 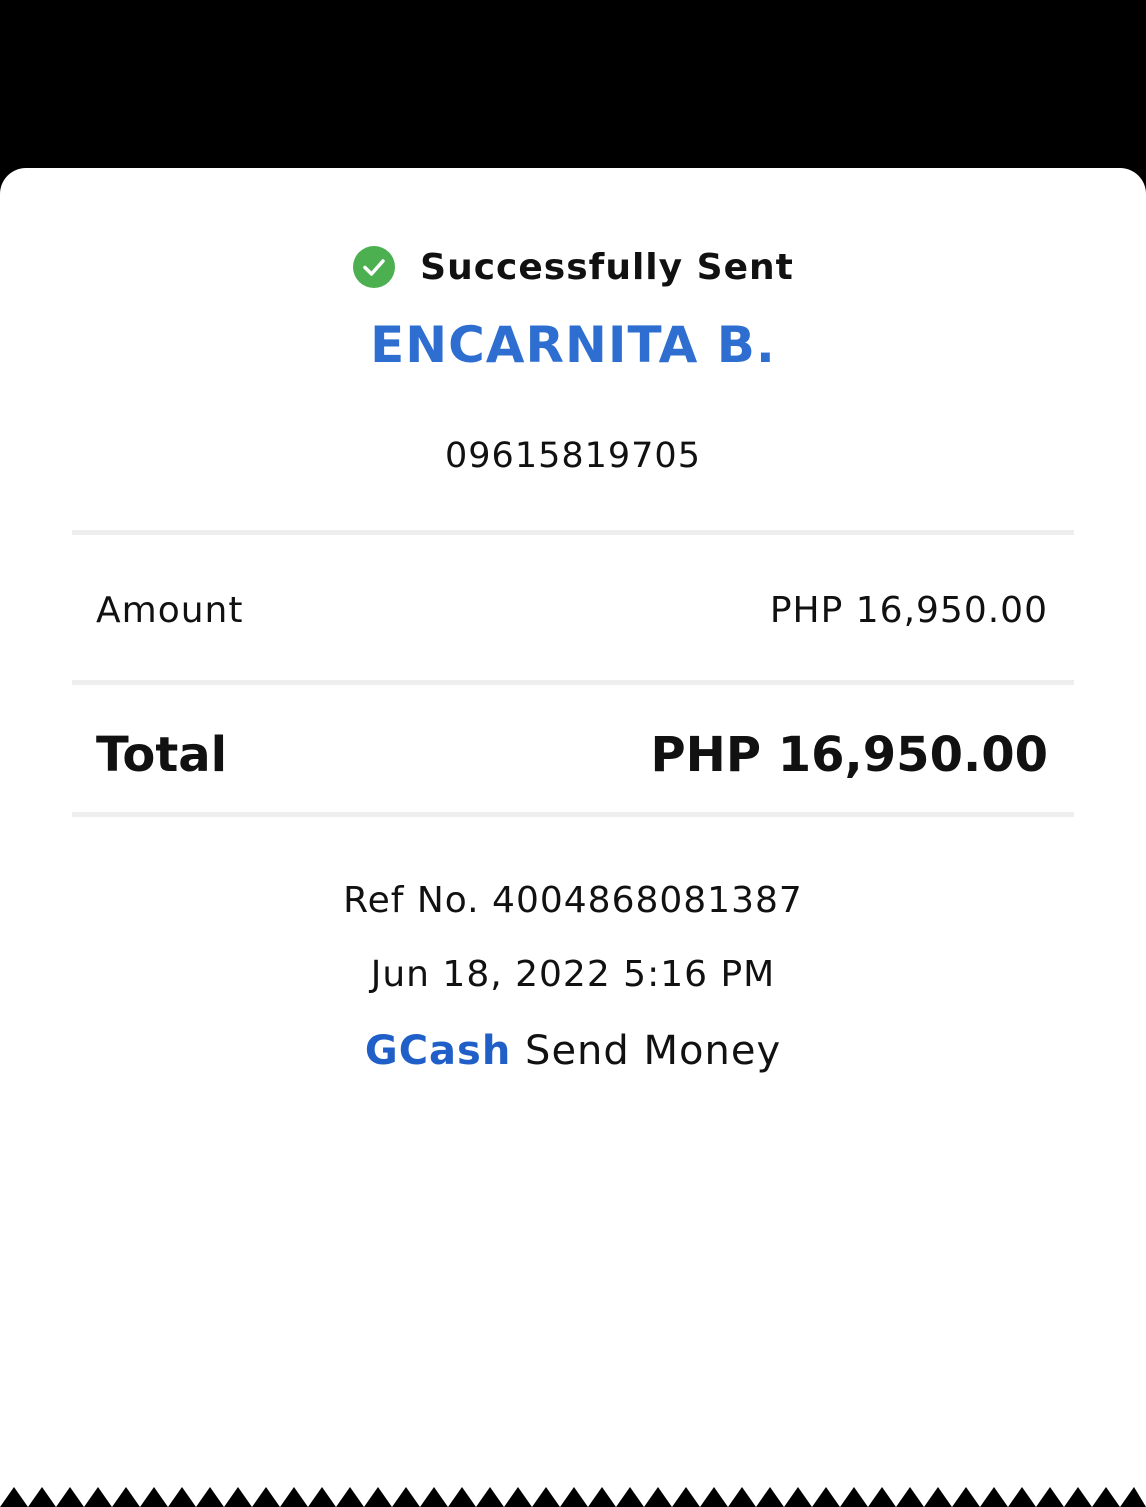 What do you see at coordinates (162, 755) in the screenshot?
I see `total-label: Total` at bounding box center [162, 755].